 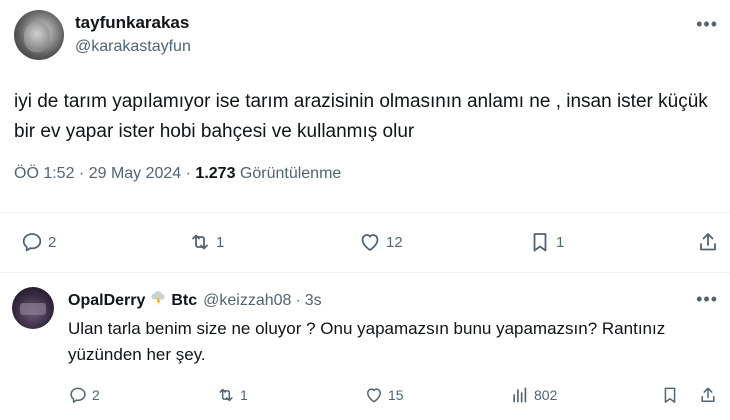 I want to click on reply-header: OpalDerry Btc @keizzah08 · 3s, so click(x=195, y=300).